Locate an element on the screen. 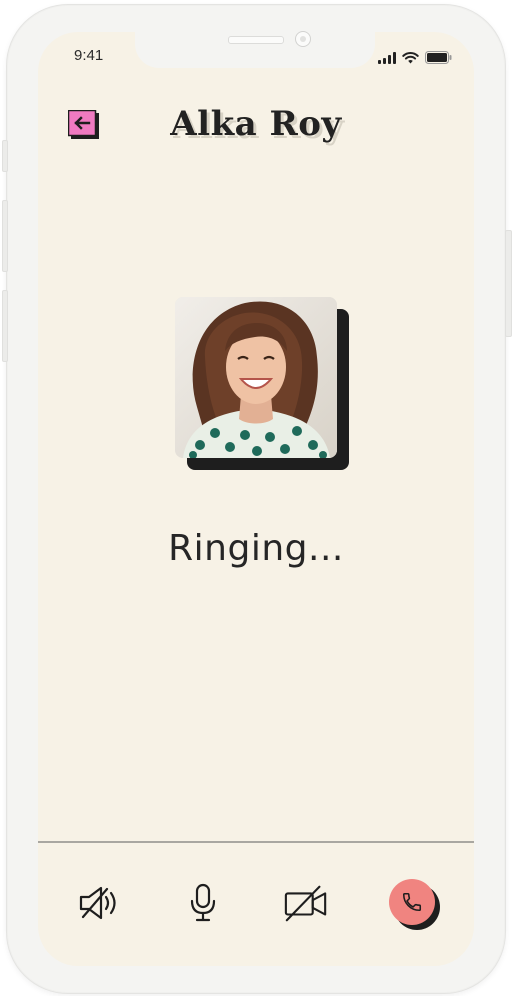 The image size is (512, 996). contact-avatar is located at coordinates (262, 384).